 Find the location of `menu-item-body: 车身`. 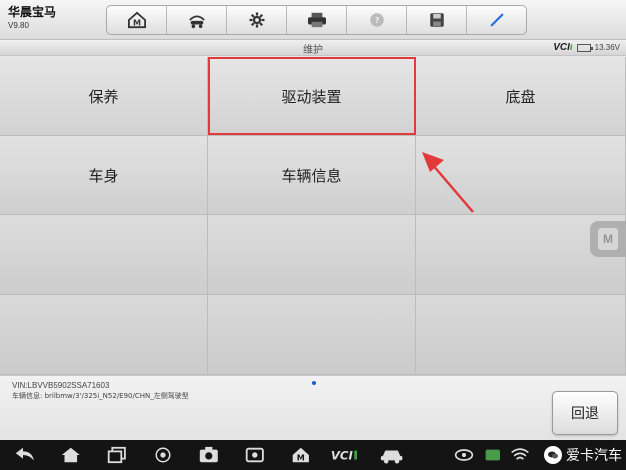

menu-item-body: 车身 is located at coordinates (104, 175).